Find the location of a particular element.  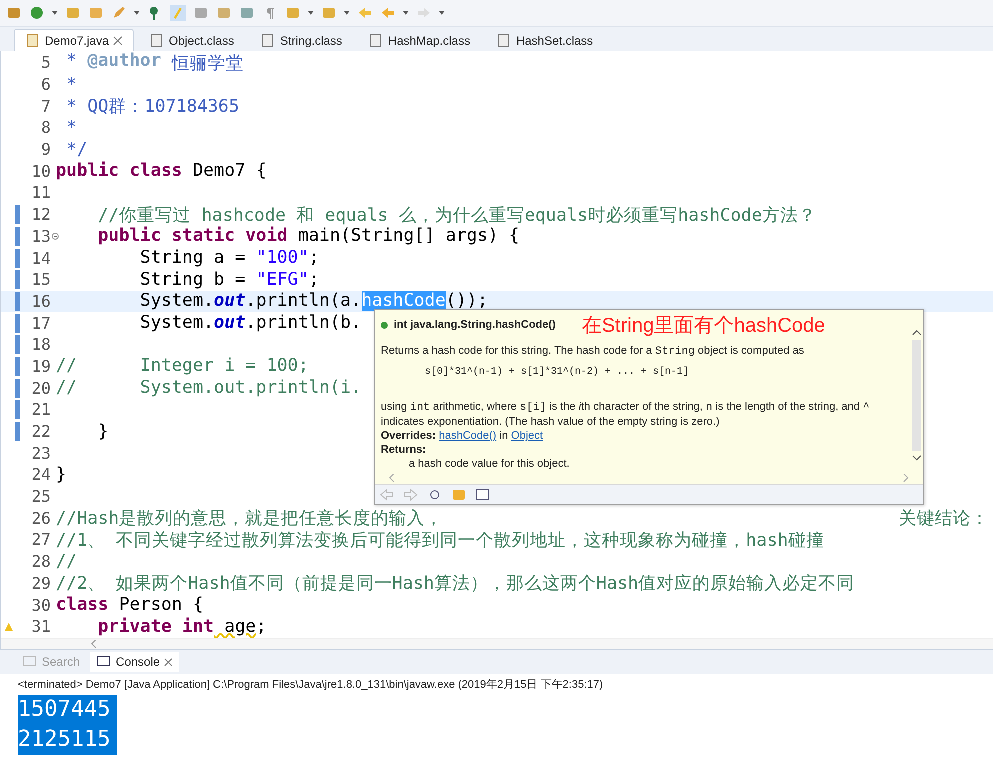

annotation-text: 在String里面有个hashCode is located at coordinates (704, 326).